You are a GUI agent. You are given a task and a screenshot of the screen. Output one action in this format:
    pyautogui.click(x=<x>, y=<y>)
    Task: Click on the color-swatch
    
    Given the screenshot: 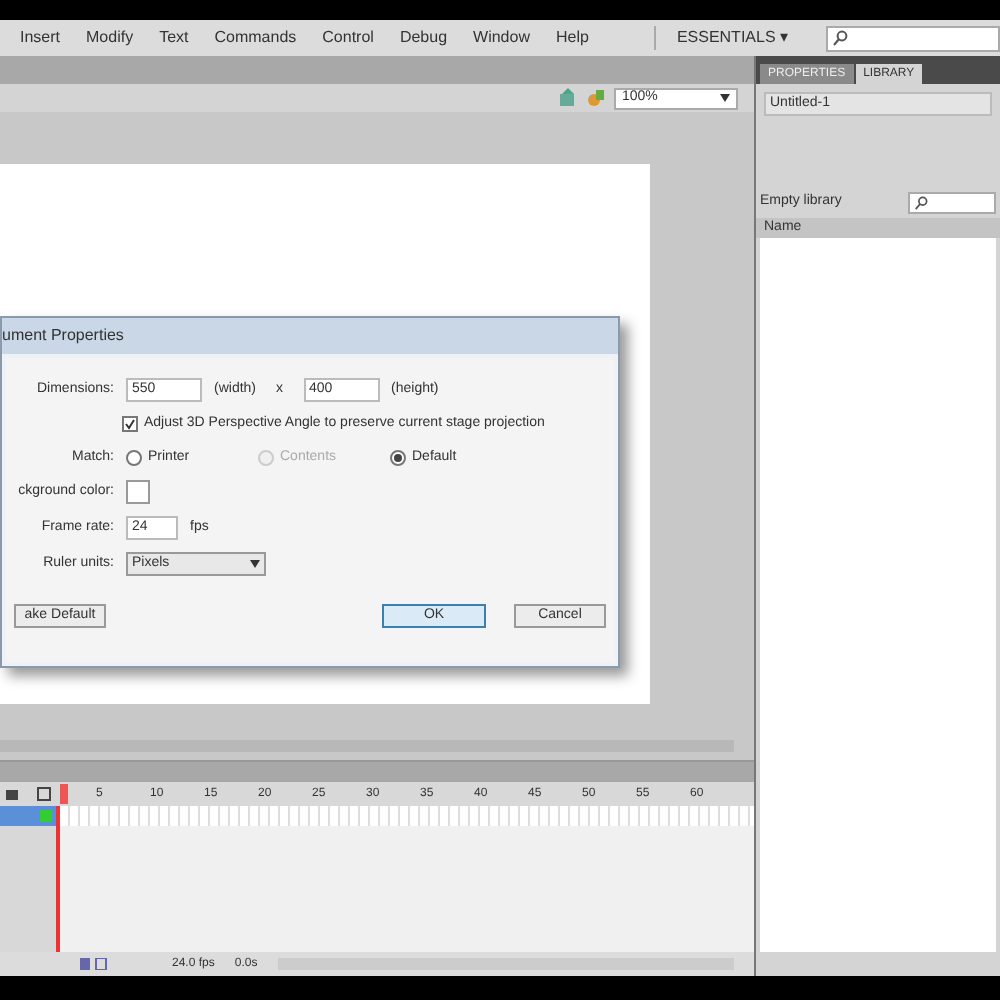 What is the action you would take?
    pyautogui.click(x=138, y=492)
    